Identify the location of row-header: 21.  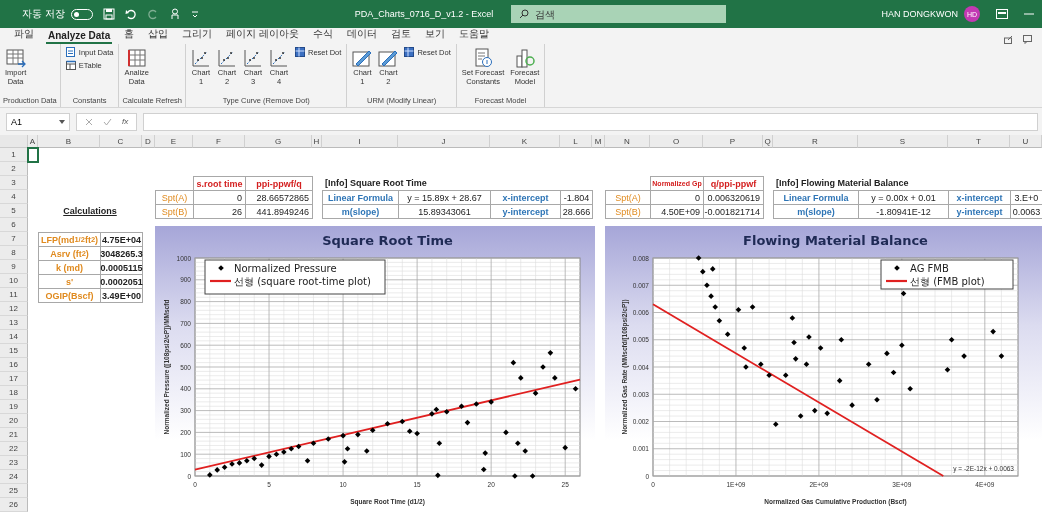
(14, 435).